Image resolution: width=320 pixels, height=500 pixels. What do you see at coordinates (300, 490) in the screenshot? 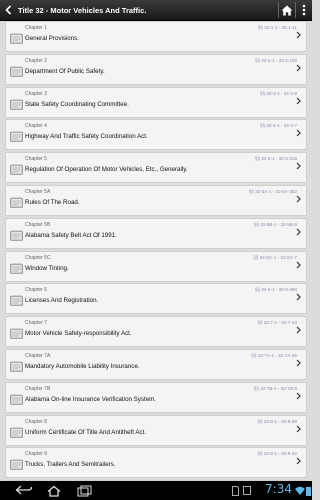
I see `wifi-icon` at bounding box center [300, 490].